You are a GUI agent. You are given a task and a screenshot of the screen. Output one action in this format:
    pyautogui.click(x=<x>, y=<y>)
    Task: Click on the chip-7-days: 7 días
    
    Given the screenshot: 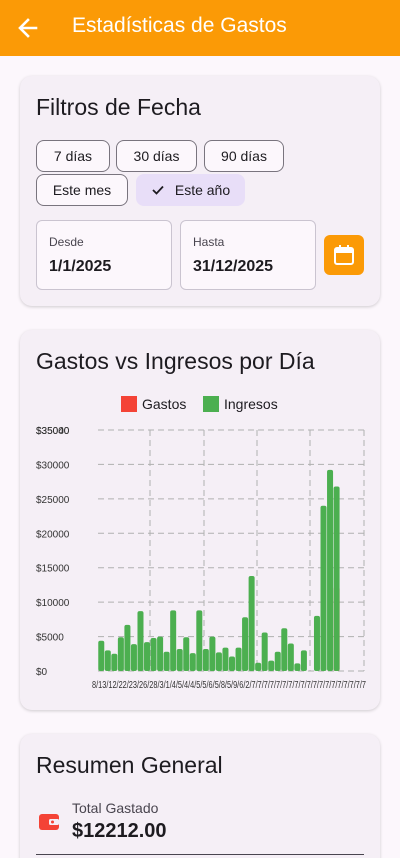 What is the action you would take?
    pyautogui.click(x=73, y=156)
    